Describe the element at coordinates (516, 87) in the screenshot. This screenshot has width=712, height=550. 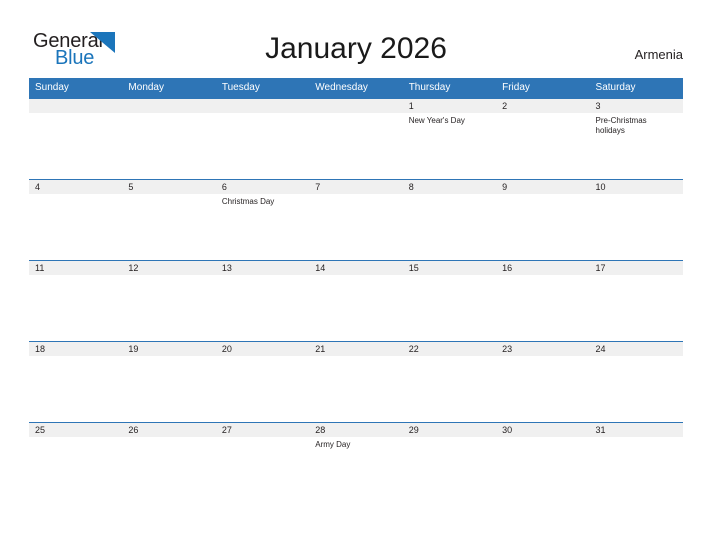
I see `weekday-header-friday: Friday` at that location.